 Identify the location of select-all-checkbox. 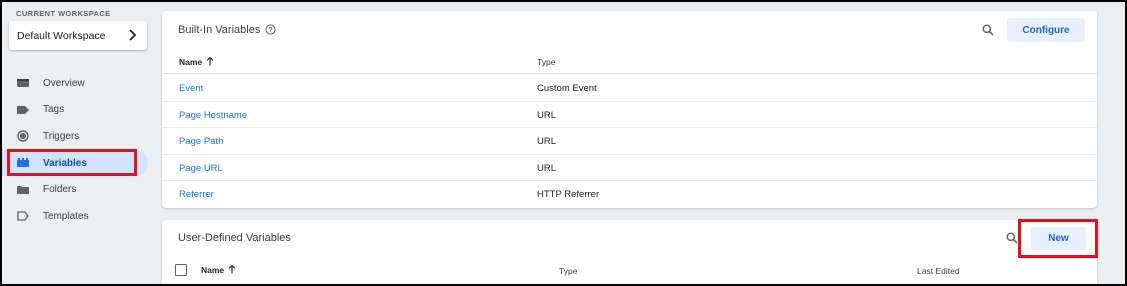
(181, 270).